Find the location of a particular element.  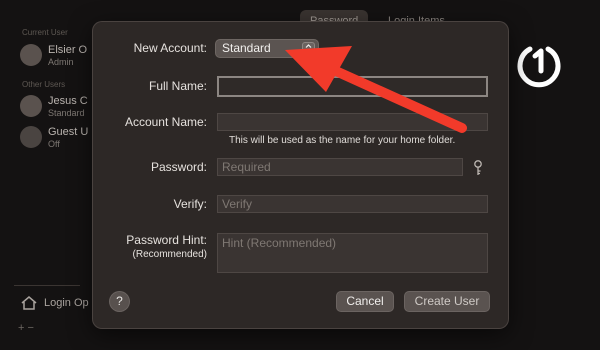

stepper-arrows-icon is located at coordinates (308, 48).